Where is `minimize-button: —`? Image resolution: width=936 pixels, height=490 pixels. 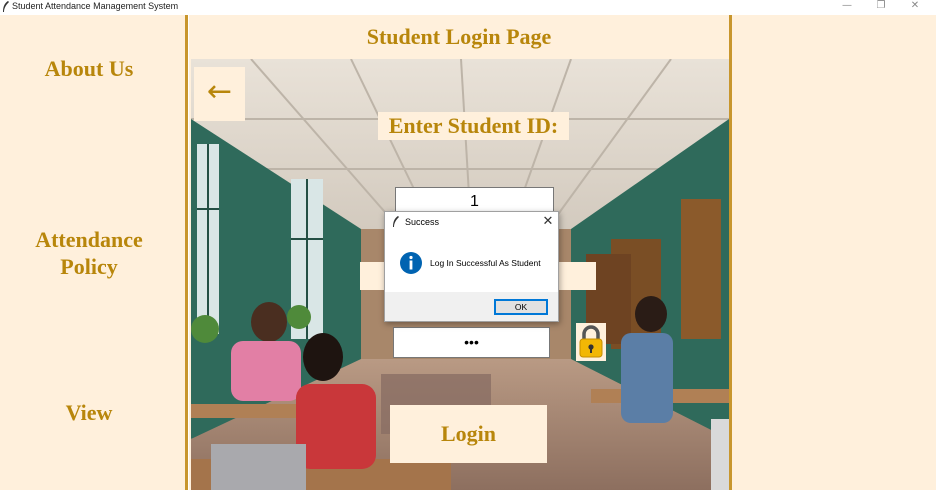 minimize-button: — is located at coordinates (847, 7).